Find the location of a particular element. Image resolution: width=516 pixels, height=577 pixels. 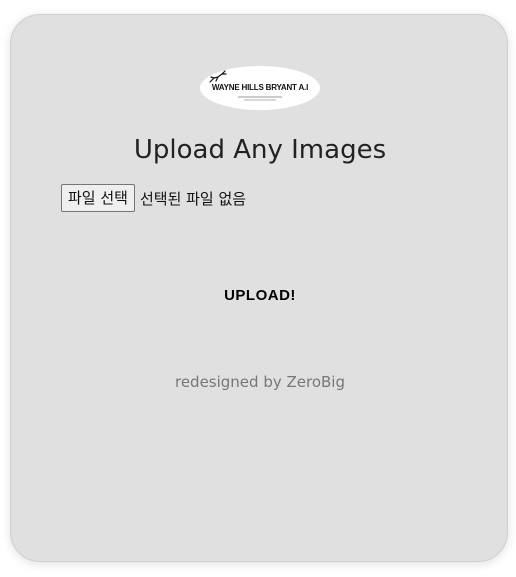

upload-button: UPLOAD! is located at coordinates (260, 295).